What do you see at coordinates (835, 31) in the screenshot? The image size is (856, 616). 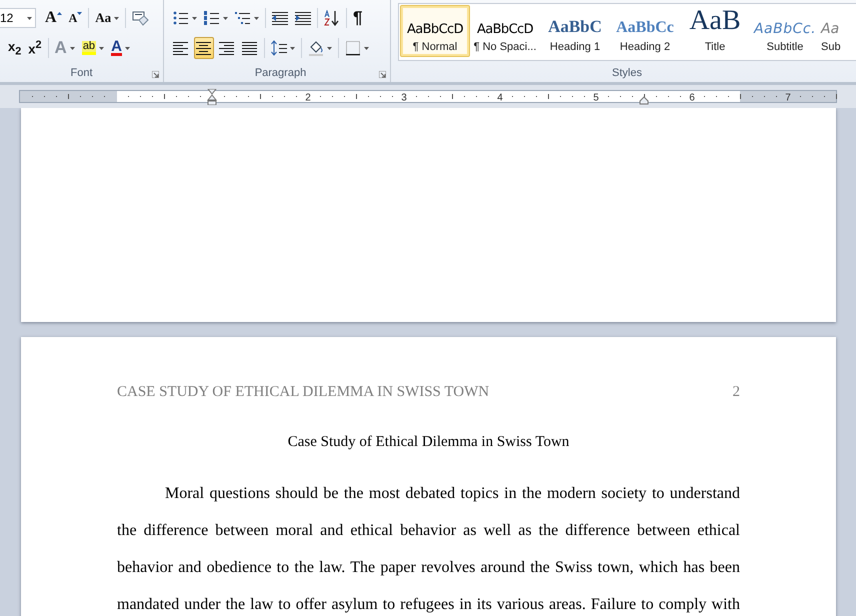 I see `style-item: Aa Sub` at bounding box center [835, 31].